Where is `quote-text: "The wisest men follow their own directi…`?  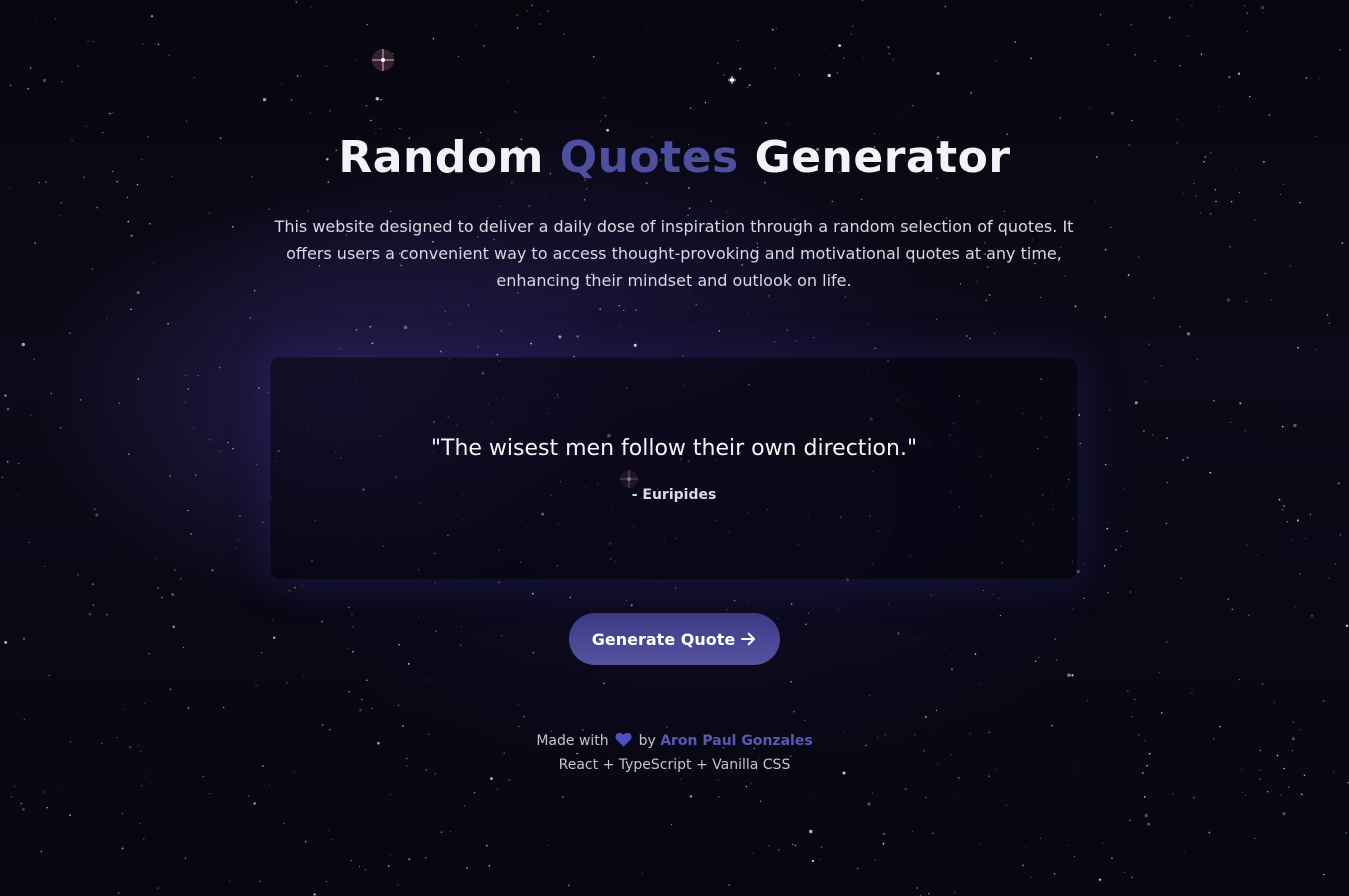 quote-text: "The wisest men follow their own directi… is located at coordinates (674, 448).